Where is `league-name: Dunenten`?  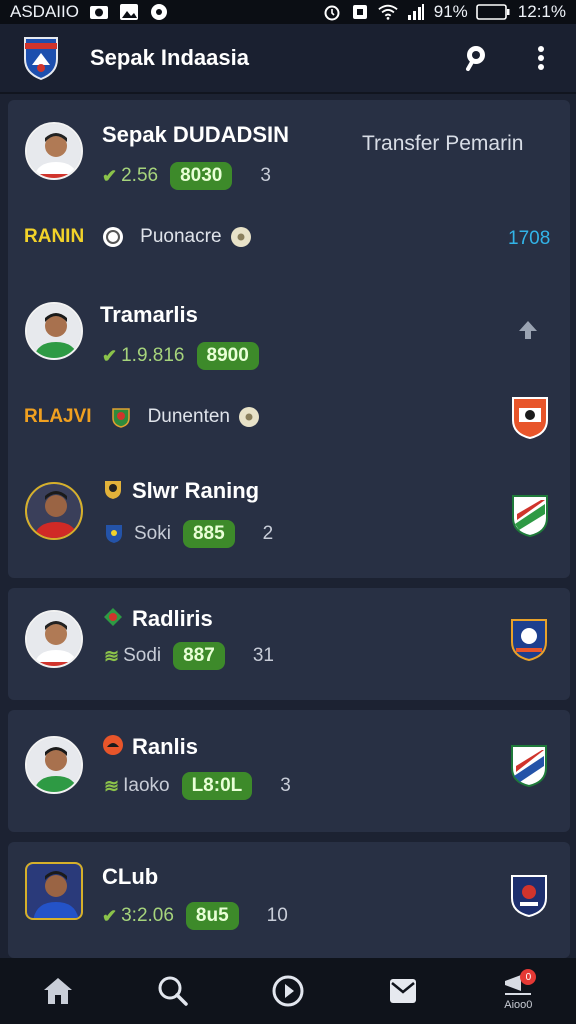 league-name: Dunenten is located at coordinates (188, 416).